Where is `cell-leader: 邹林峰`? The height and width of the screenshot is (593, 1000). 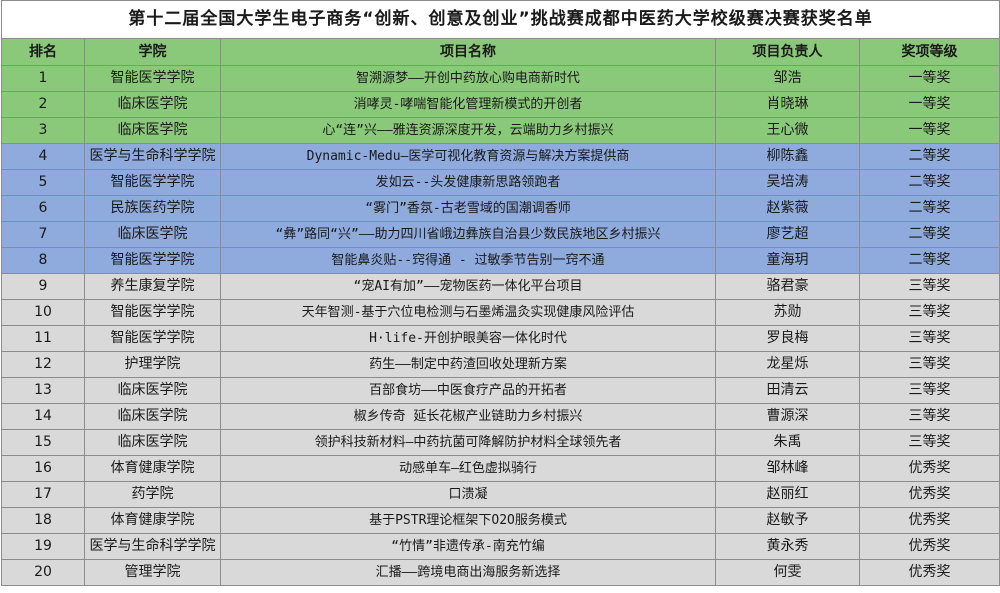
cell-leader: 邹林峰 is located at coordinates (787, 468).